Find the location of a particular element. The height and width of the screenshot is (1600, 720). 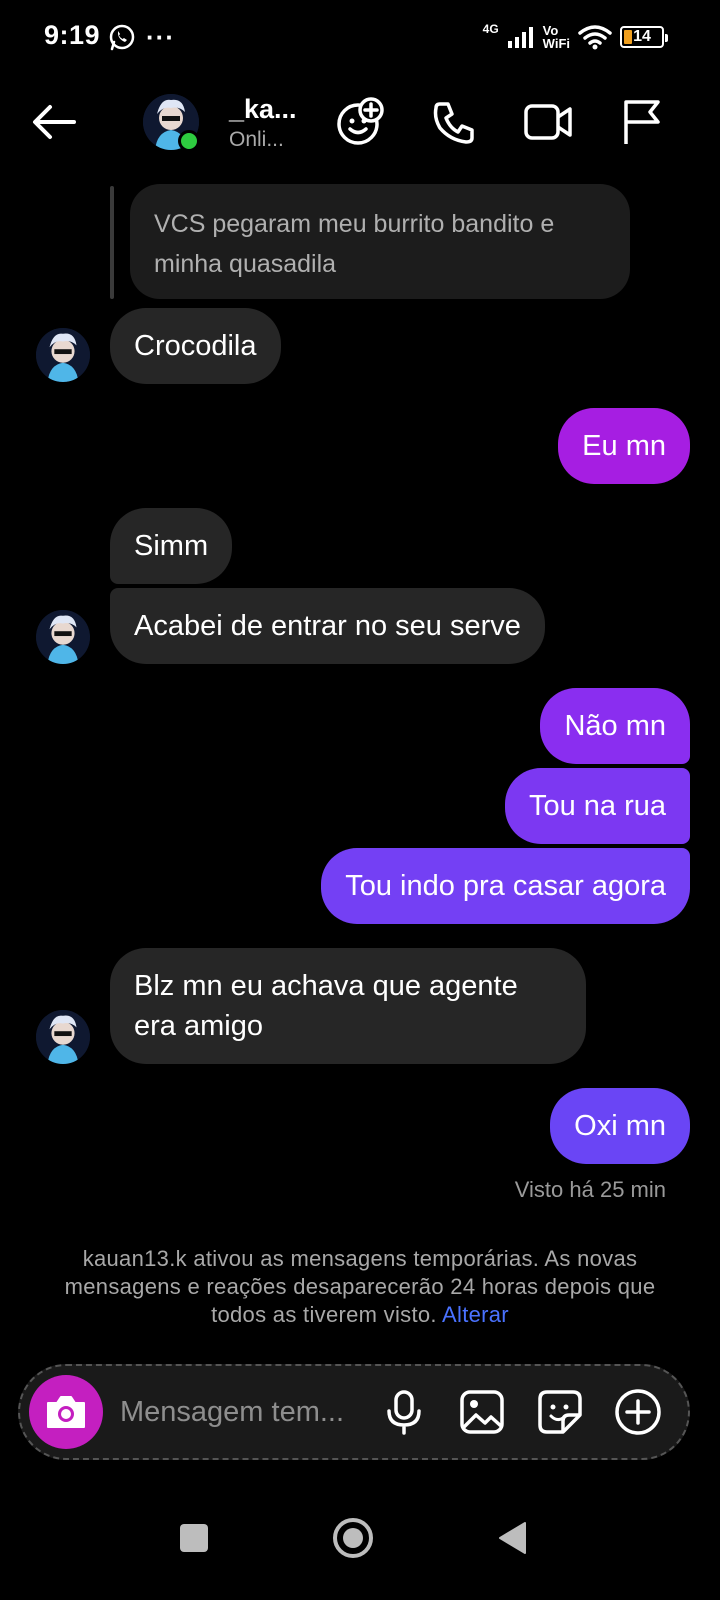

gallery-icon is located at coordinates (482, 1412).